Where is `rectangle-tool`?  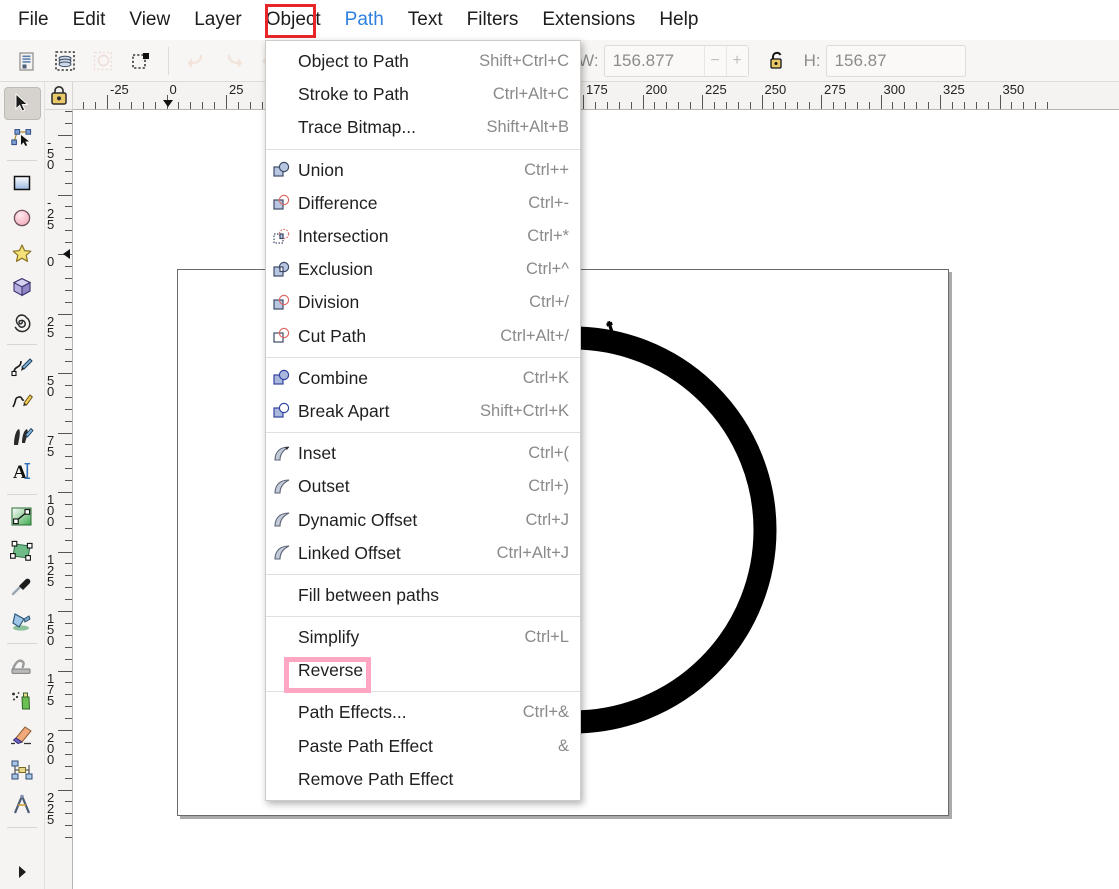
rectangle-tool is located at coordinates (22, 183).